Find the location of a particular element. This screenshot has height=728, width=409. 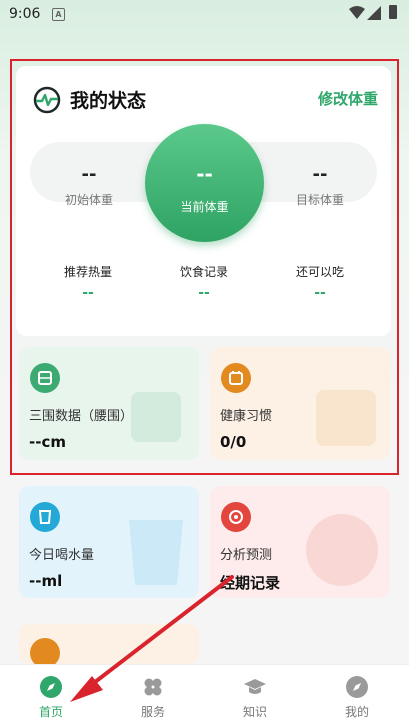

tab-bar: 首页 服务 知识 我的 is located at coordinates (204, 696).